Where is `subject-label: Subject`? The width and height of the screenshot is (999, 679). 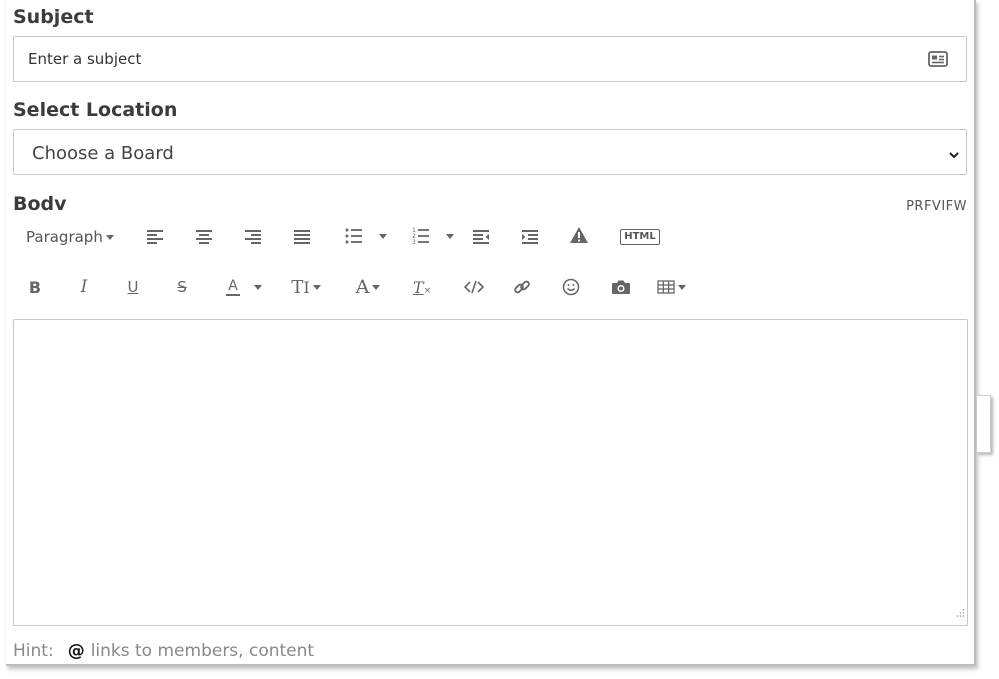
subject-label: Subject is located at coordinates (53, 17).